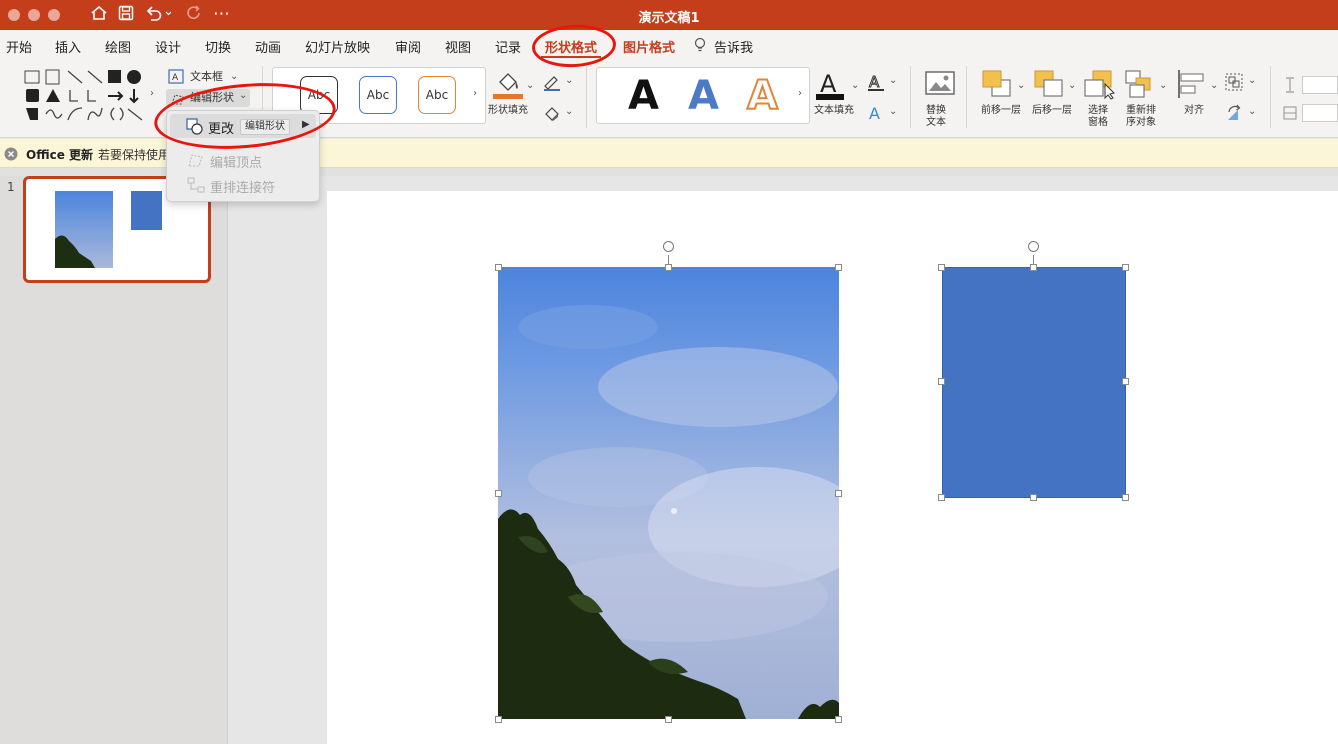 Image resolution: width=1338 pixels, height=744 pixels. I want to click on shapes-gallery-more-icon: ›, so click(152, 93).